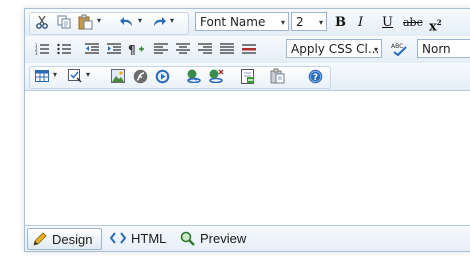 The width and height of the screenshot is (470, 274). What do you see at coordinates (140, 20) in the screenshot?
I see `undo-dropdown-arrow: ▾` at bounding box center [140, 20].